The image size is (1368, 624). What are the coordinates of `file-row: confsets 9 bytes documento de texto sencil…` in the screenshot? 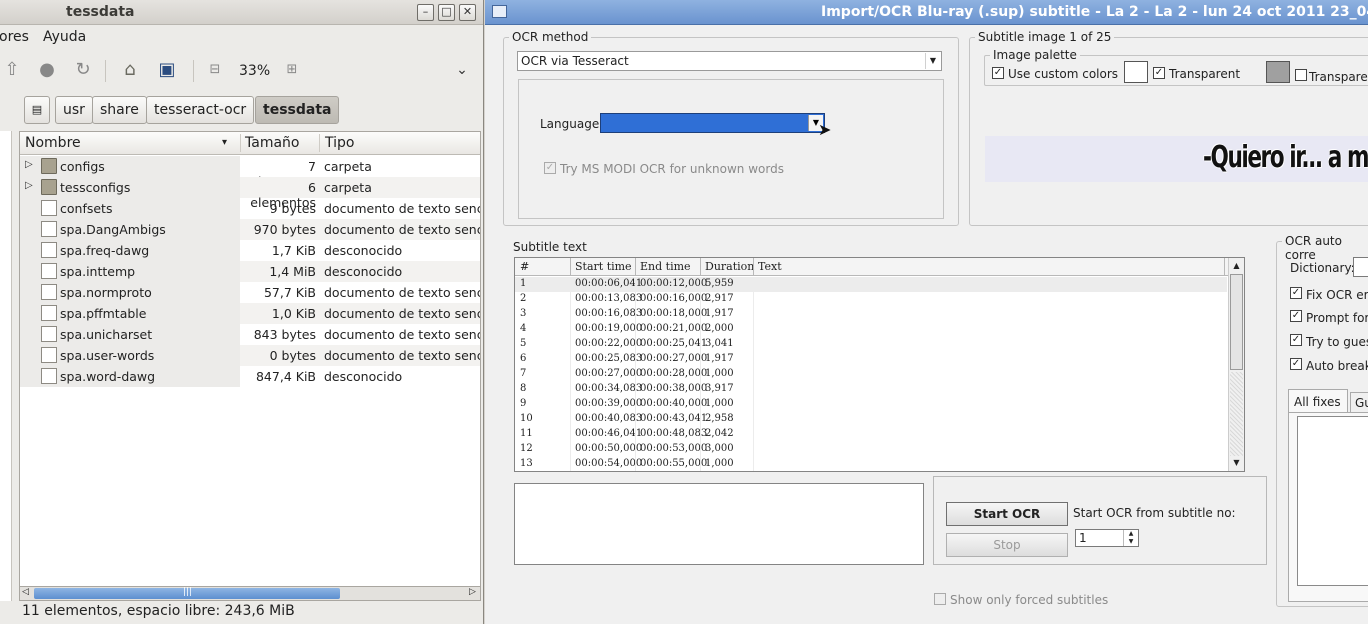 It's located at (250, 208).